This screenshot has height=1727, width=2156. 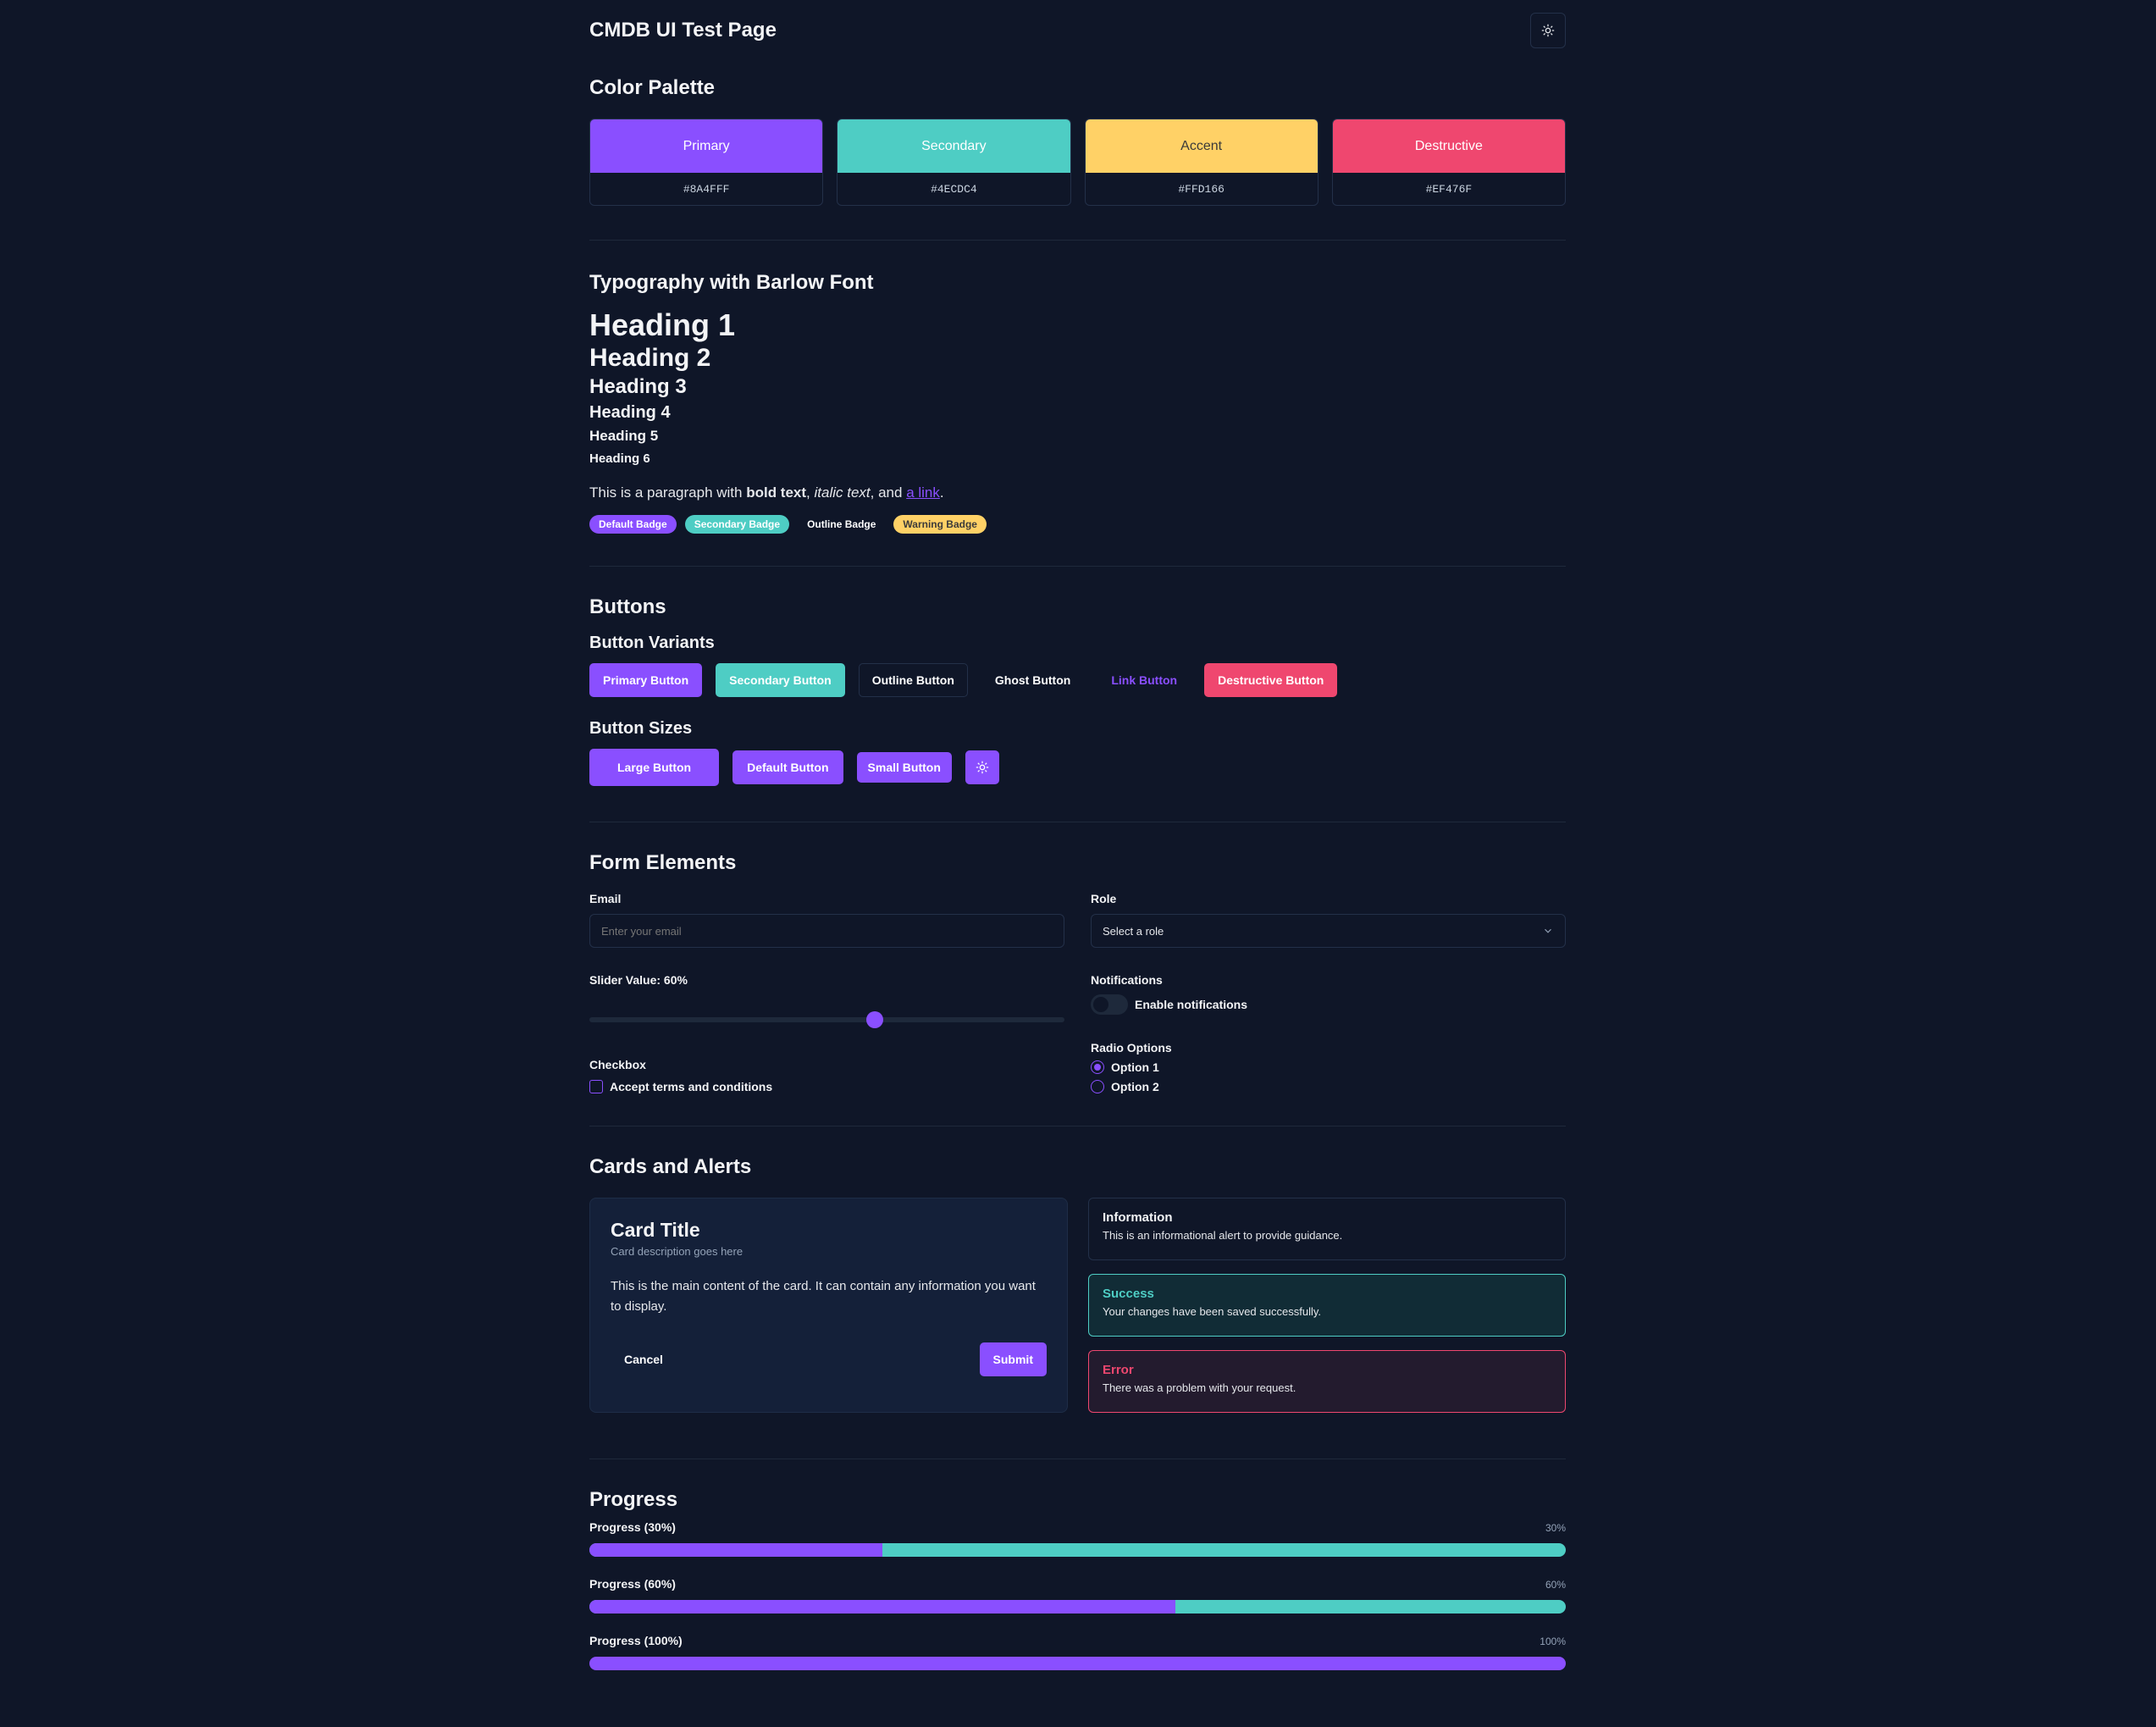 What do you see at coordinates (632, 1527) in the screenshot?
I see `progress-label: Progress (30%)` at bounding box center [632, 1527].